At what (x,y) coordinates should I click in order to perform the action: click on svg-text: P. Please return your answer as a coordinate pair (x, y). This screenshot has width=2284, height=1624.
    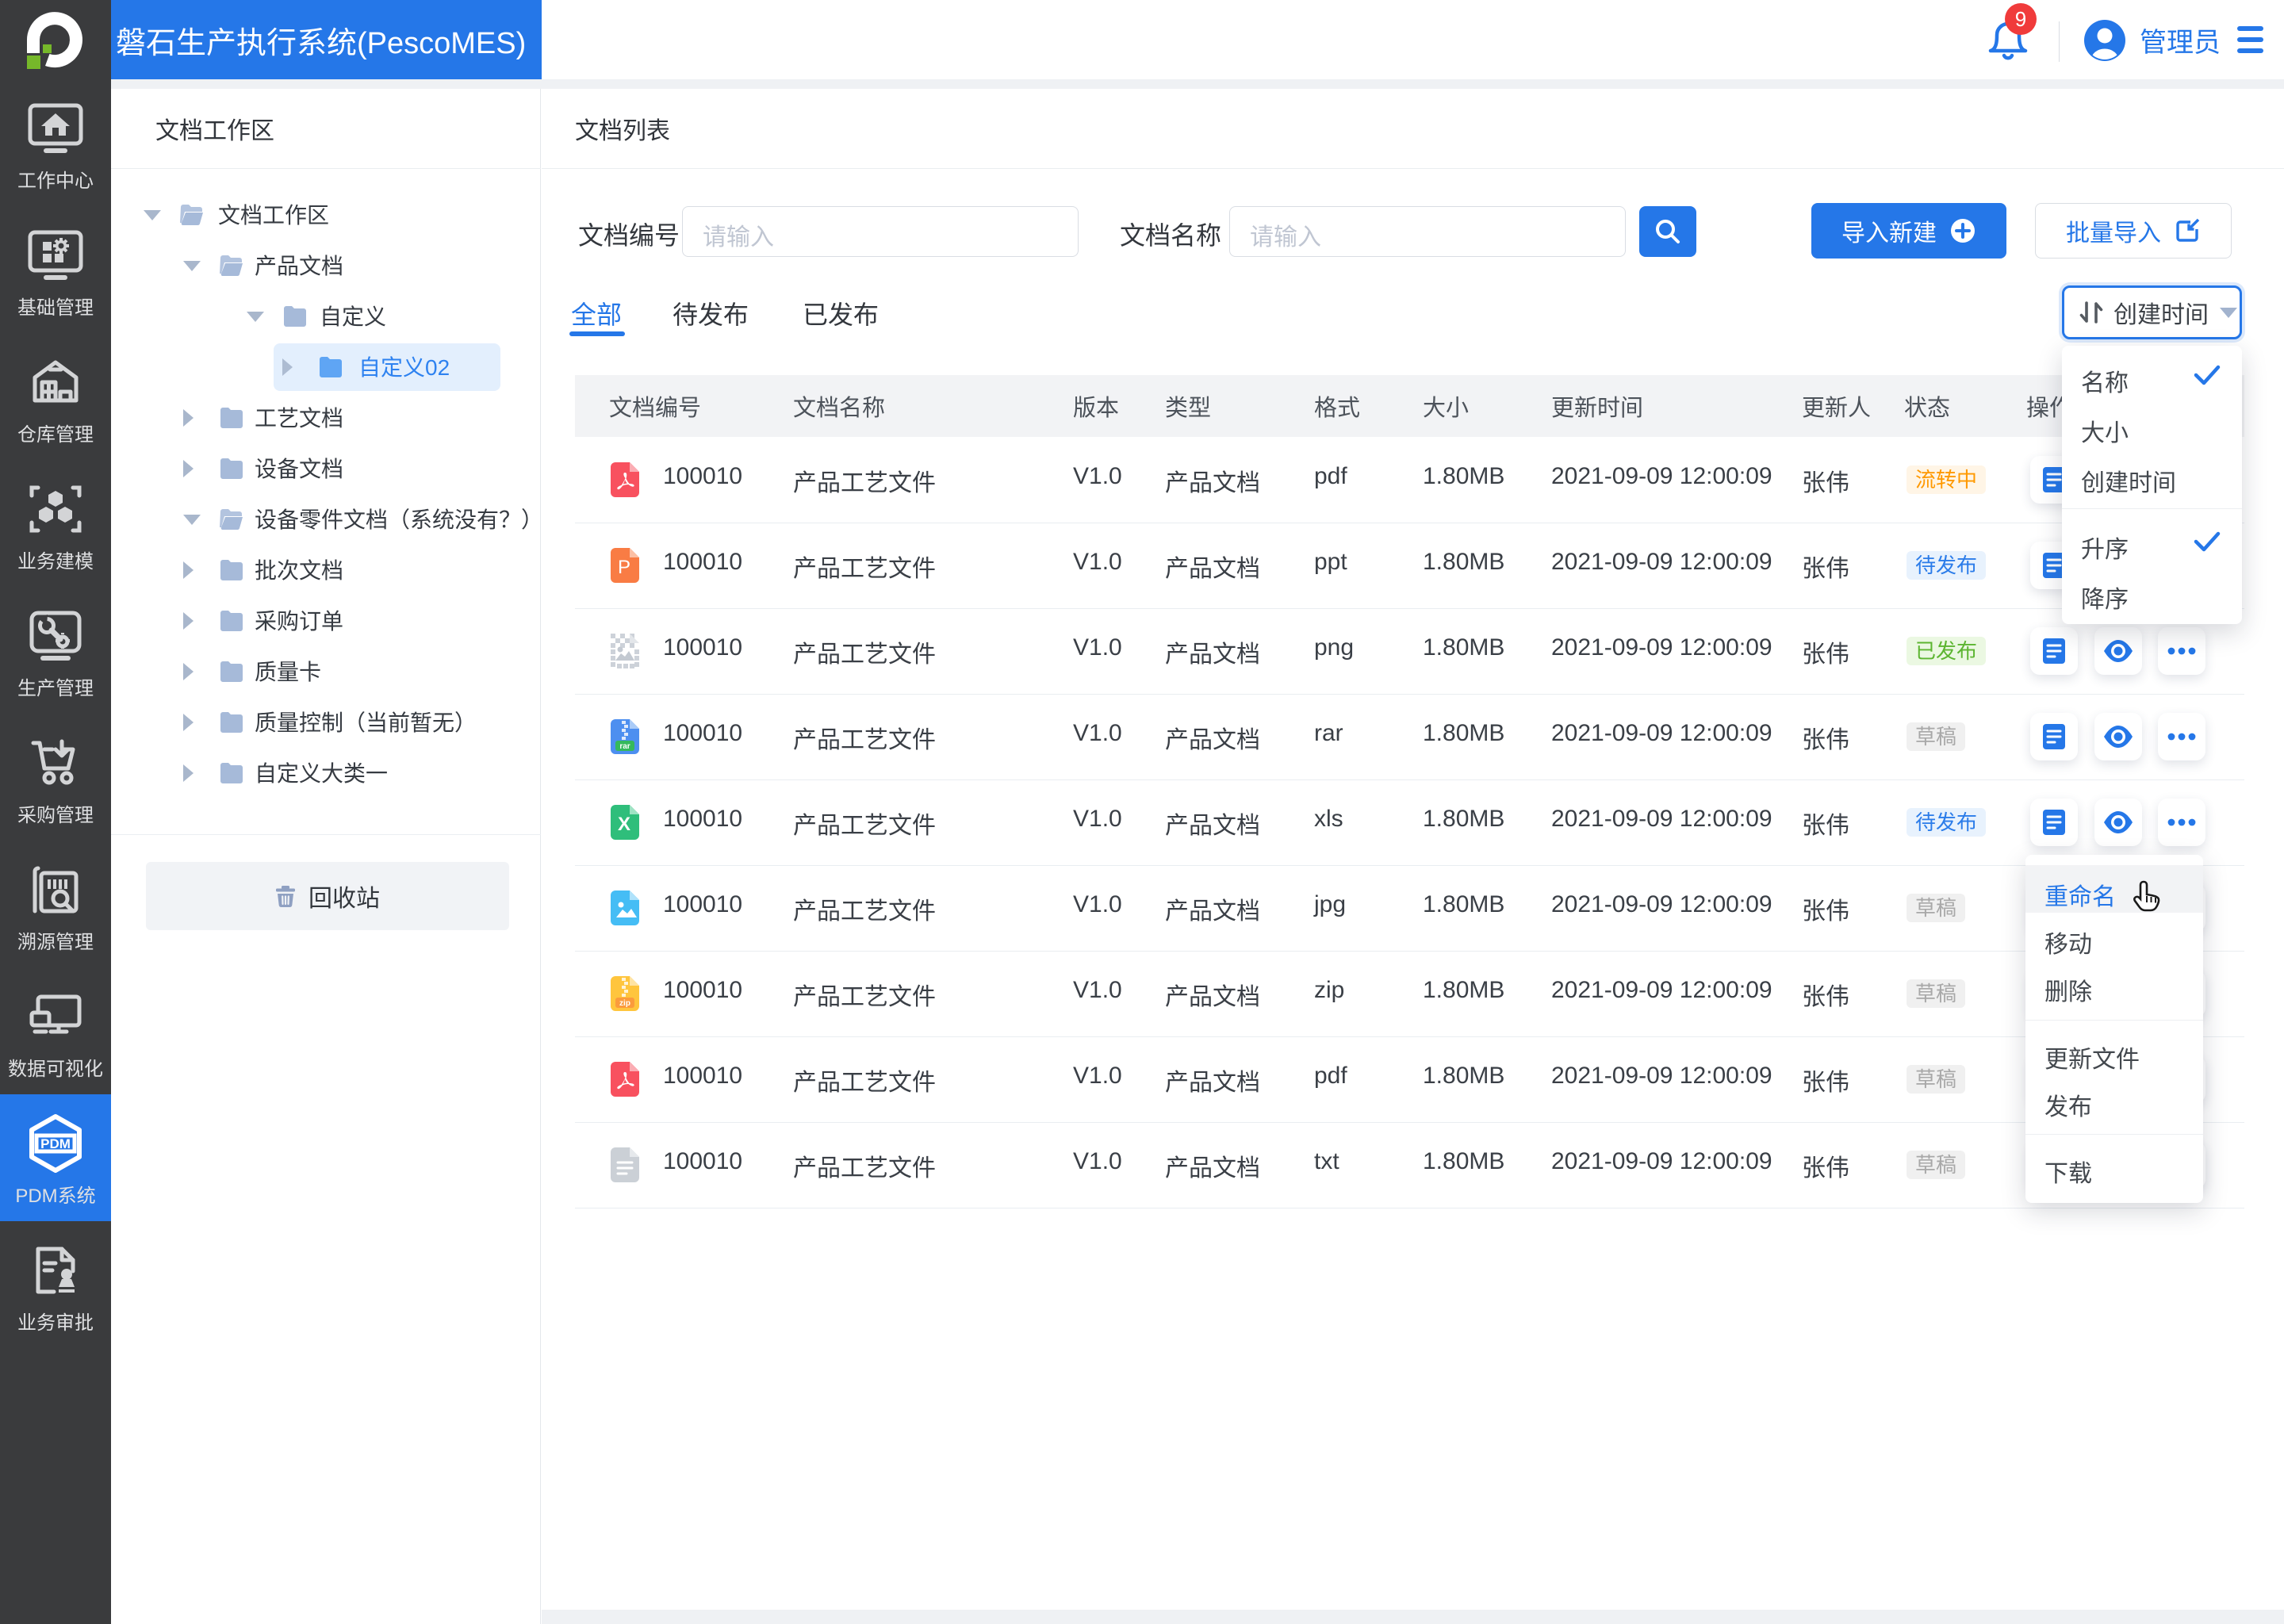
    Looking at the image, I should click on (624, 567).